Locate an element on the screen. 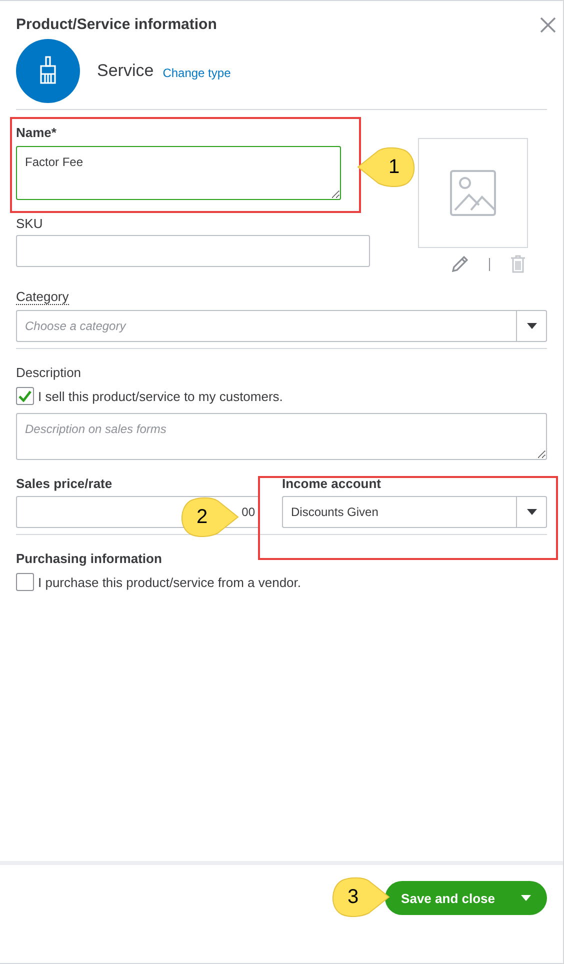 The height and width of the screenshot is (964, 564). checkbox-label: I purchase this product/service from a vendor. is located at coordinates (170, 582).